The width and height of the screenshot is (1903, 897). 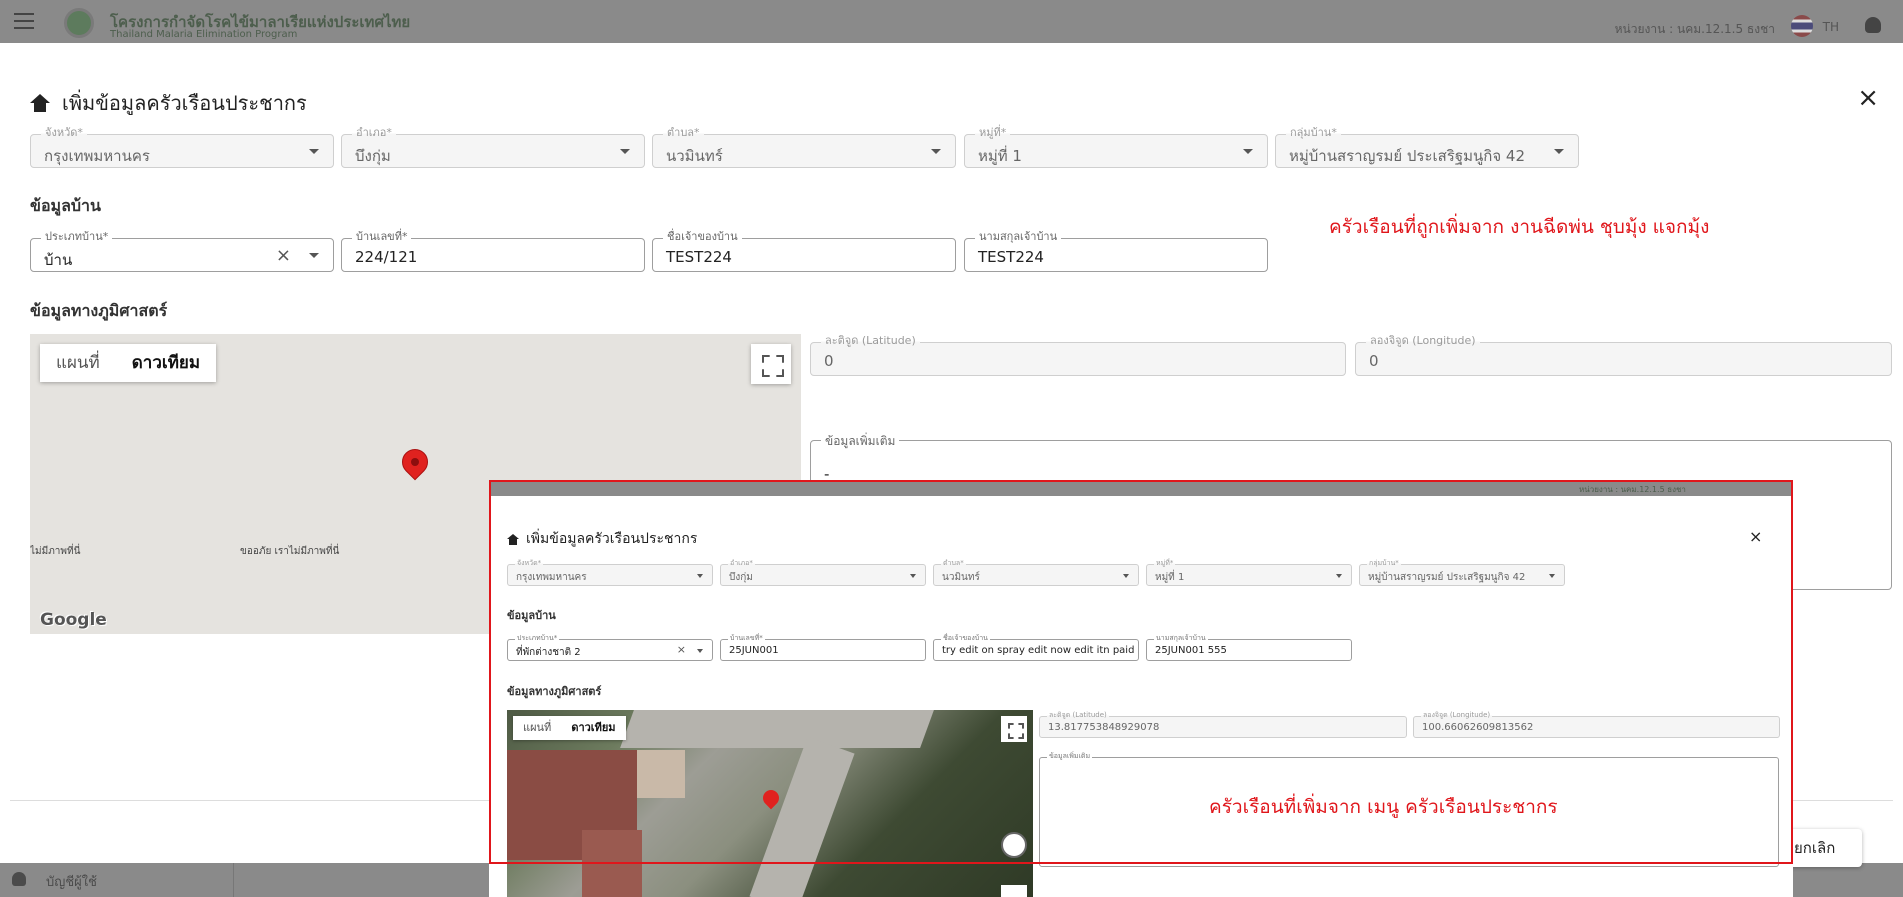 What do you see at coordinates (1694, 29) in the screenshot?
I see `unit-label: หน่วยงาน : นคม.12.1.5 ธงชา` at bounding box center [1694, 29].